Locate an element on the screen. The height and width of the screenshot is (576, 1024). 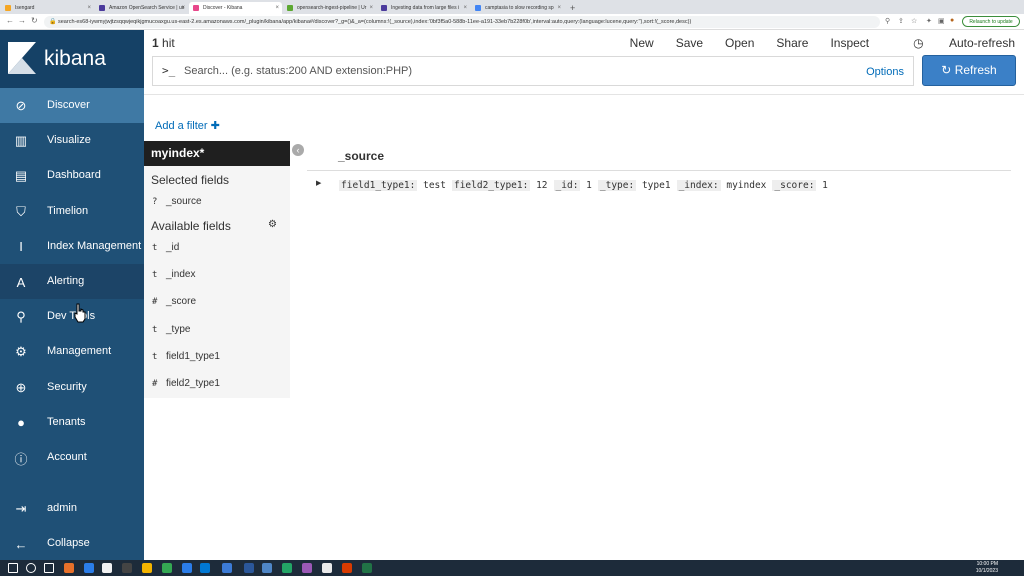
available-field-item: # field2_type1 is located at coordinates (220, 384).